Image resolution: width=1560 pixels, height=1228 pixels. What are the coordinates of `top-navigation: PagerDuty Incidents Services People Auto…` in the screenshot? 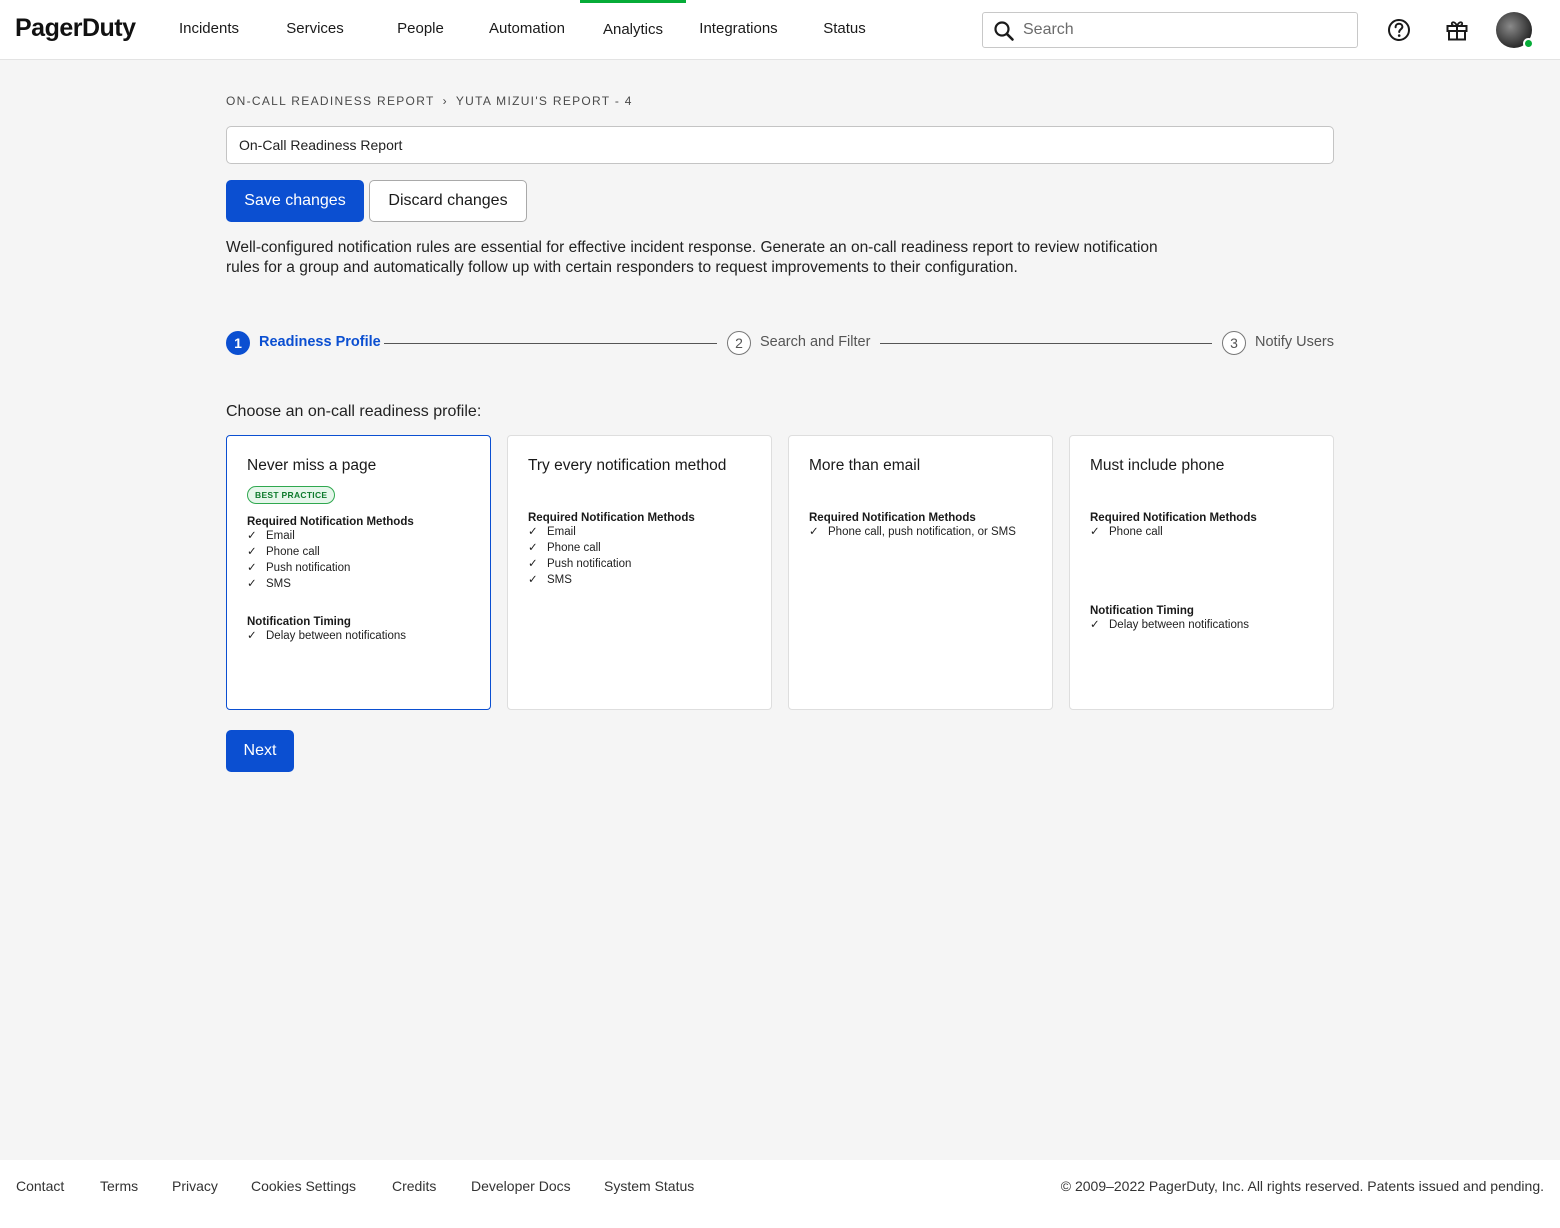 It's located at (780, 30).